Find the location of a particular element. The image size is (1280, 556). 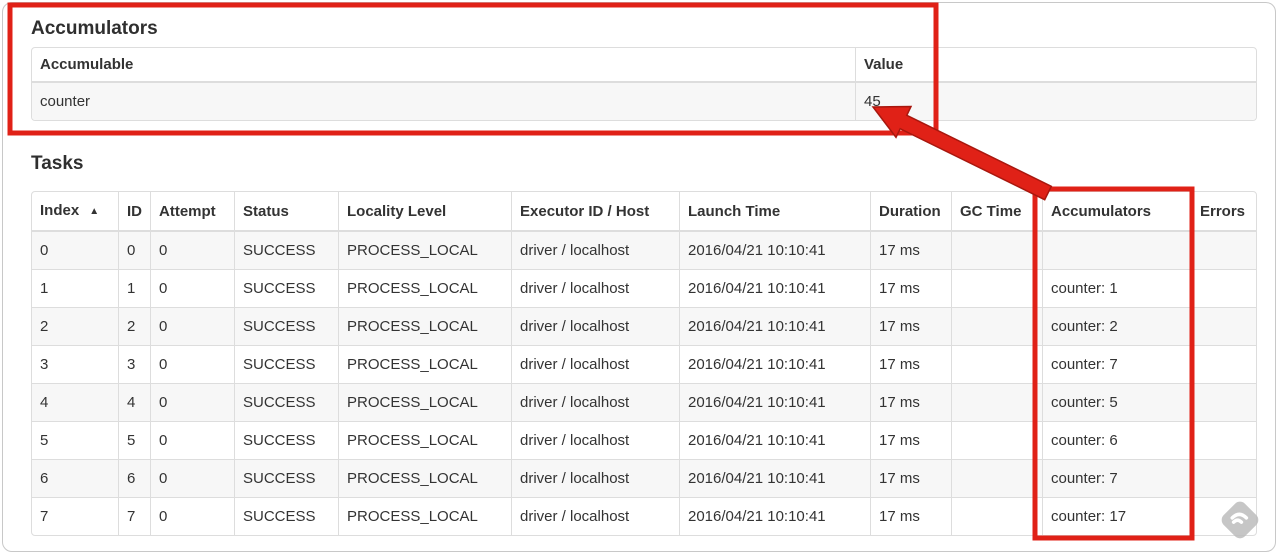

feedly-logo-icon is located at coordinates (1240, 520).